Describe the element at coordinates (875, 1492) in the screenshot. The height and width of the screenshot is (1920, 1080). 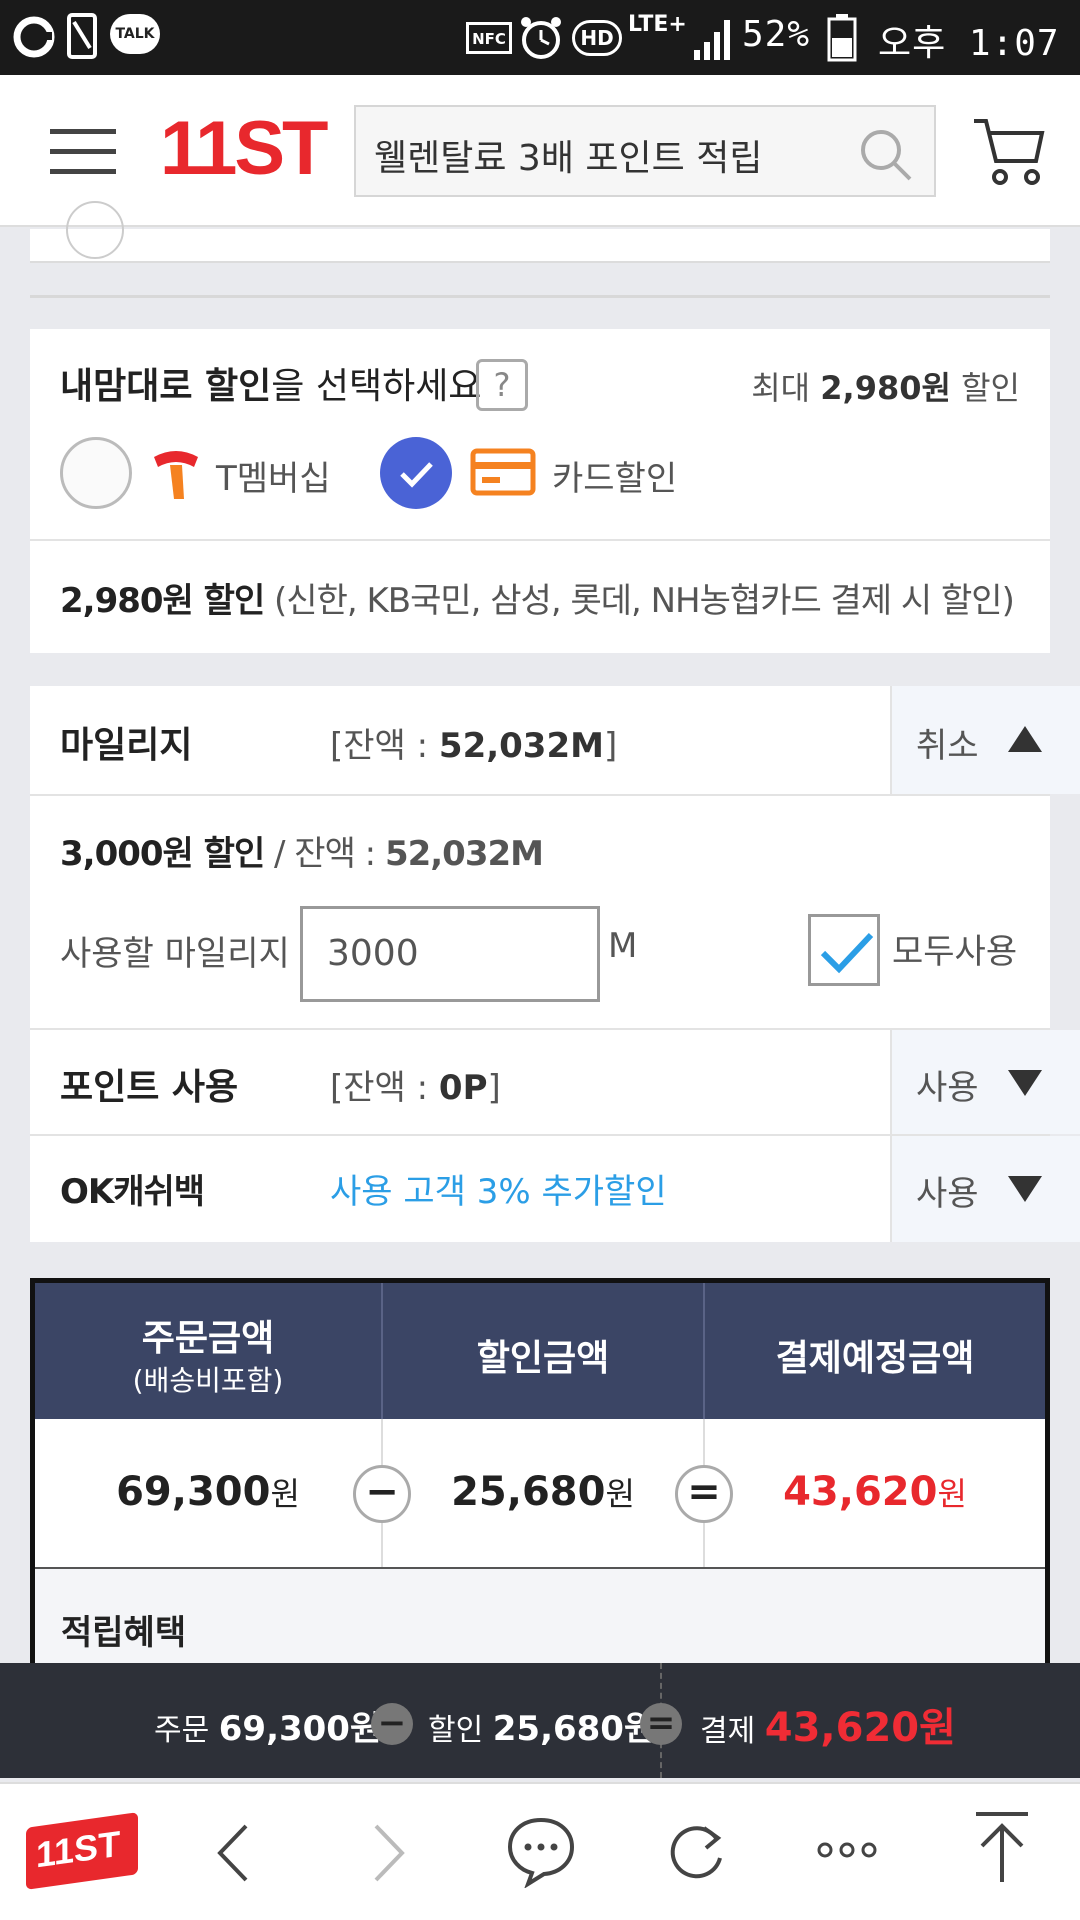
I see `pay-amount: 43,620원` at that location.